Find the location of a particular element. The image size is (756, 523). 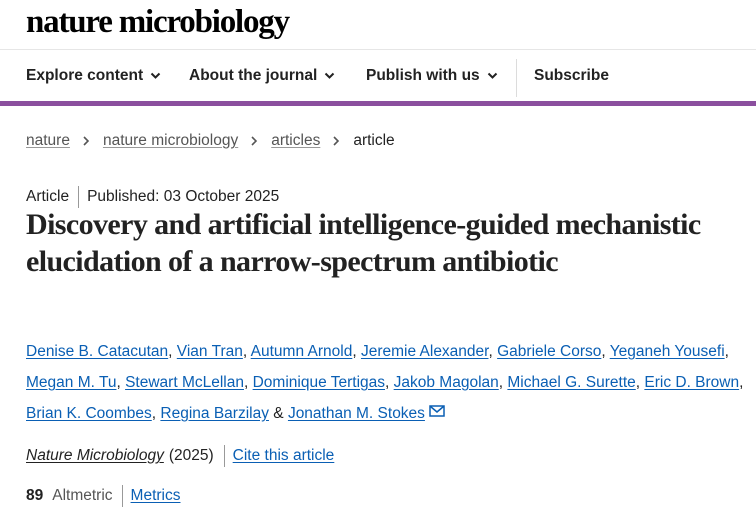

metrics-divider is located at coordinates (122, 496).